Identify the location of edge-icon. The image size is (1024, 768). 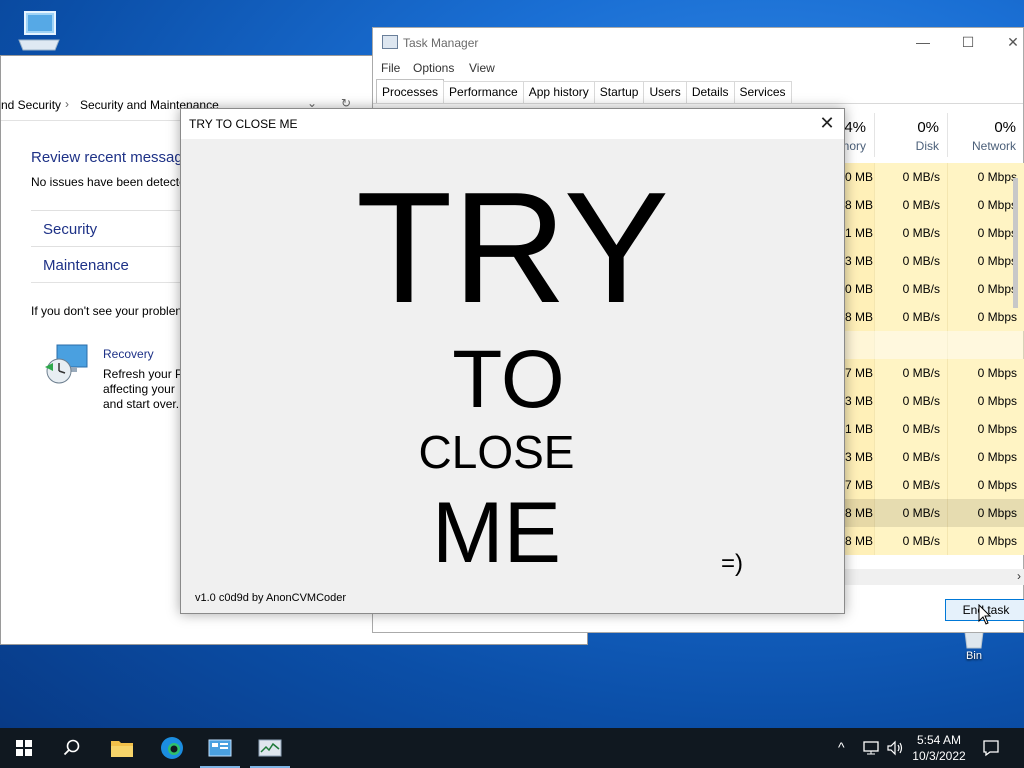
(172, 748).